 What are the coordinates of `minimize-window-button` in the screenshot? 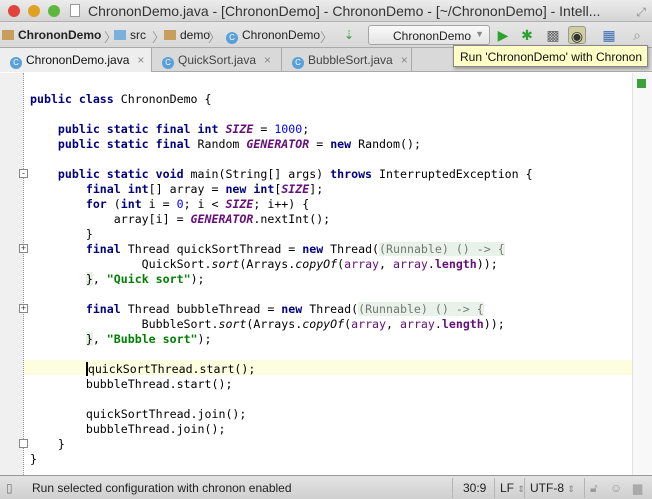 It's located at (34, 11).